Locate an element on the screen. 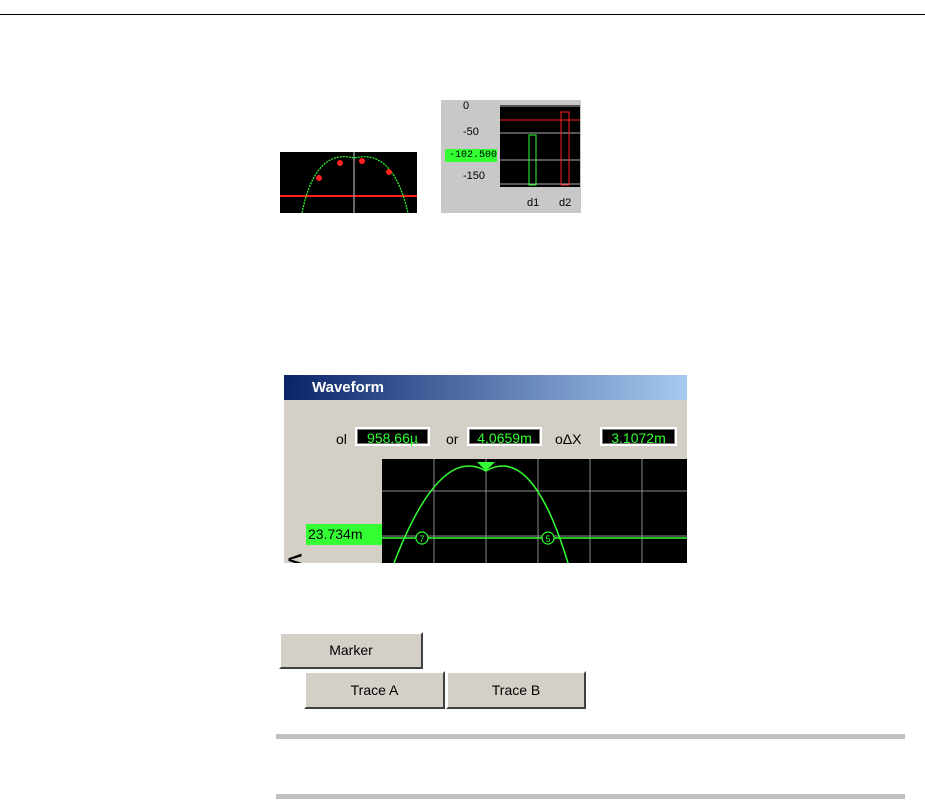 The image size is (925, 800). right-cursor-label: or is located at coordinates (452, 439).